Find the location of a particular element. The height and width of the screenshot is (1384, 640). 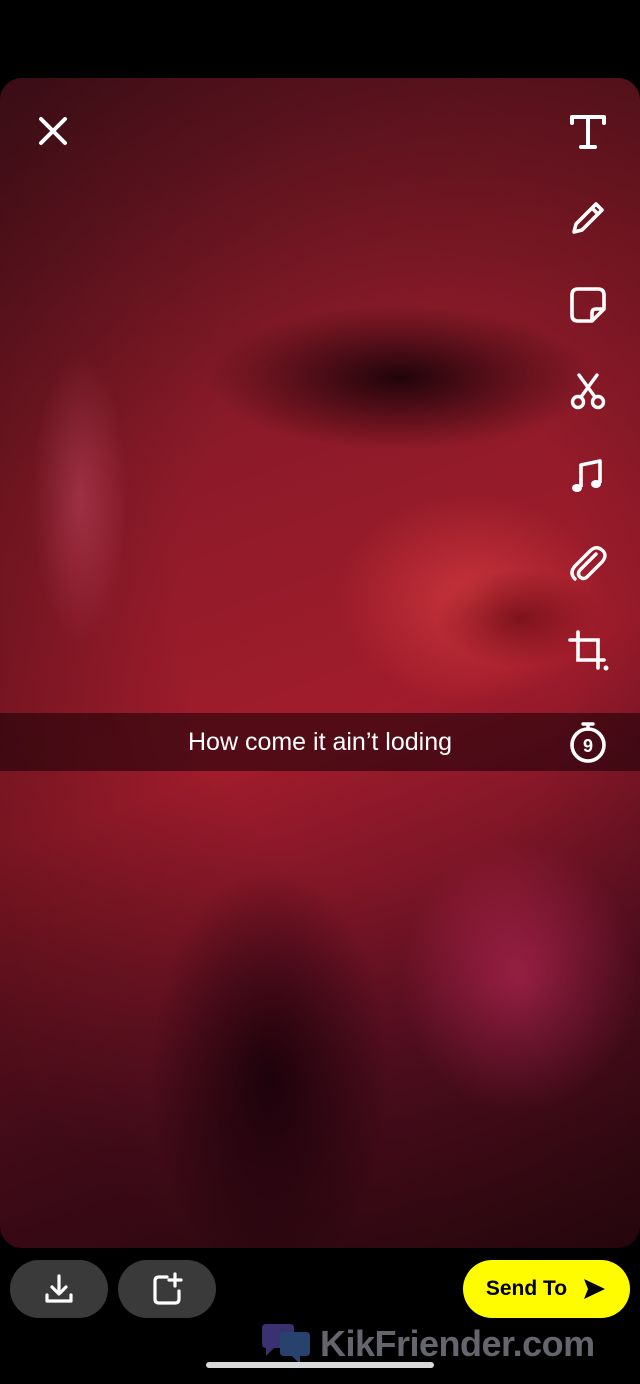

crop-icon is located at coordinates (588, 650).